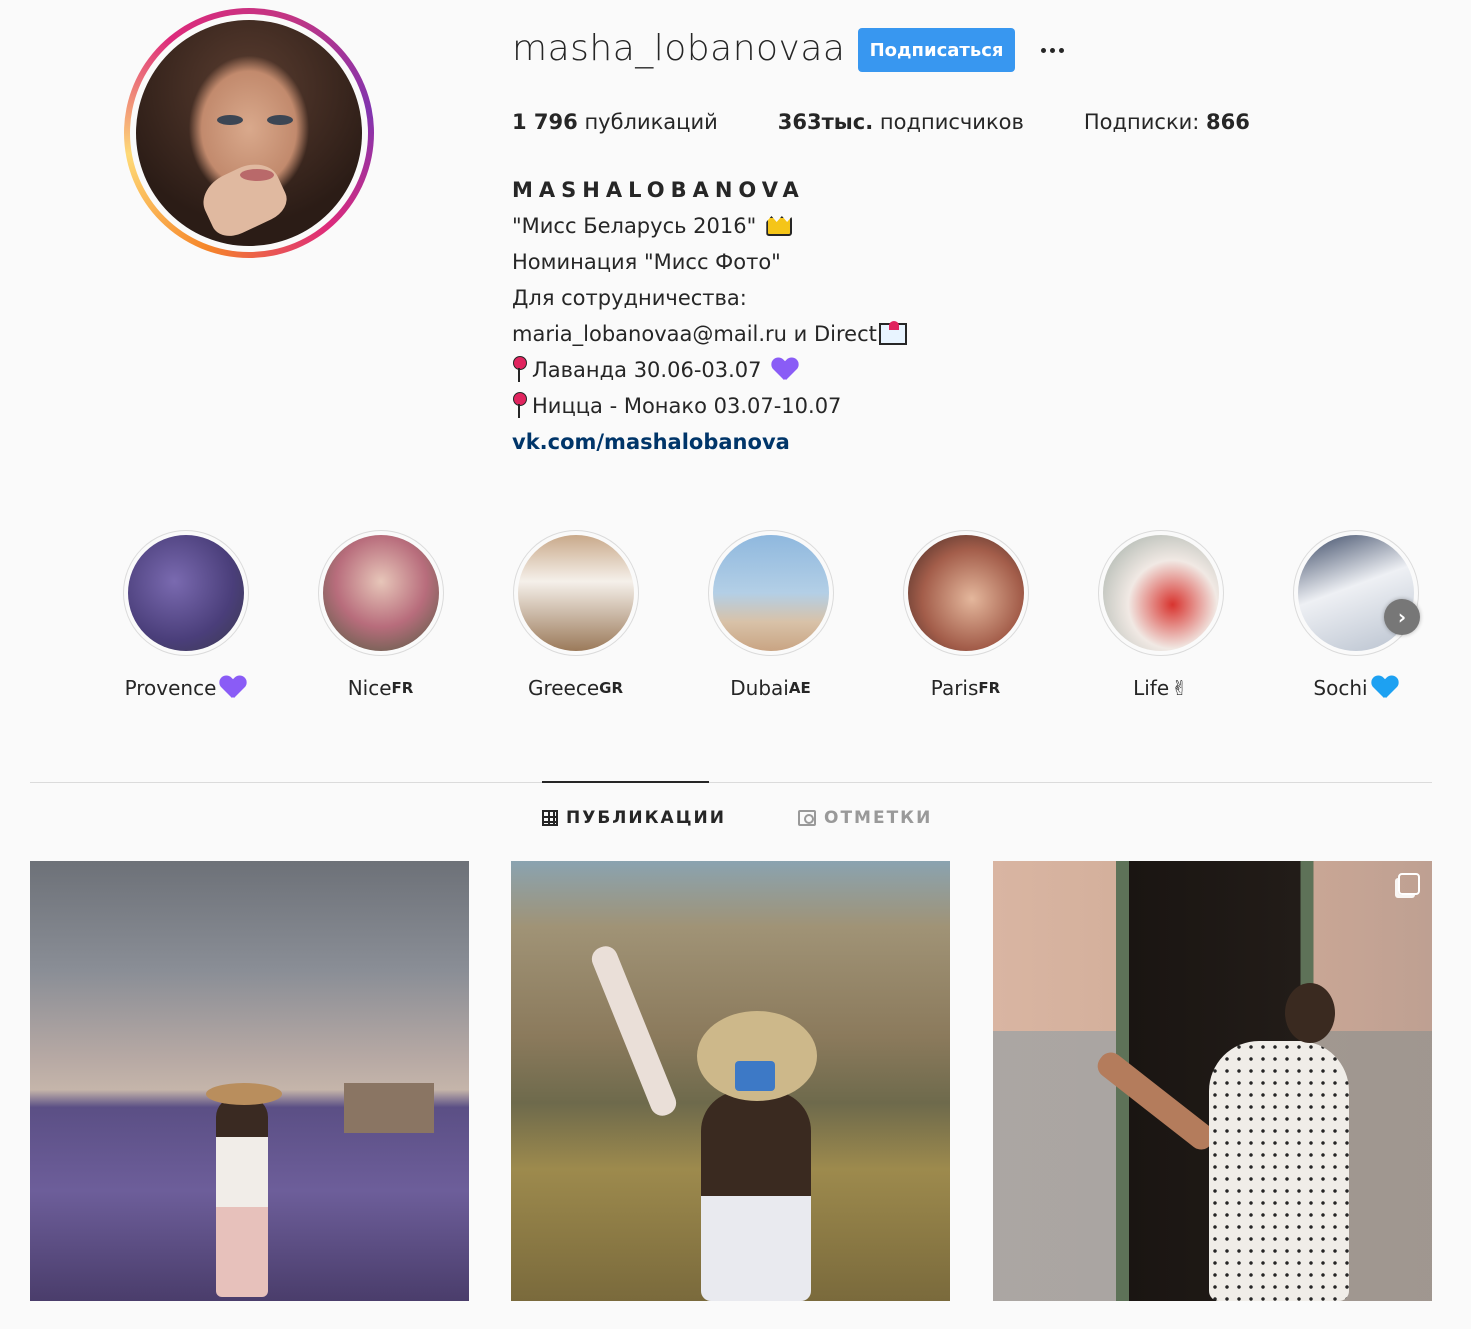 The width and height of the screenshot is (1471, 1329). What do you see at coordinates (1402, 617) in the screenshot?
I see `chevron-right-icon: ›` at bounding box center [1402, 617].